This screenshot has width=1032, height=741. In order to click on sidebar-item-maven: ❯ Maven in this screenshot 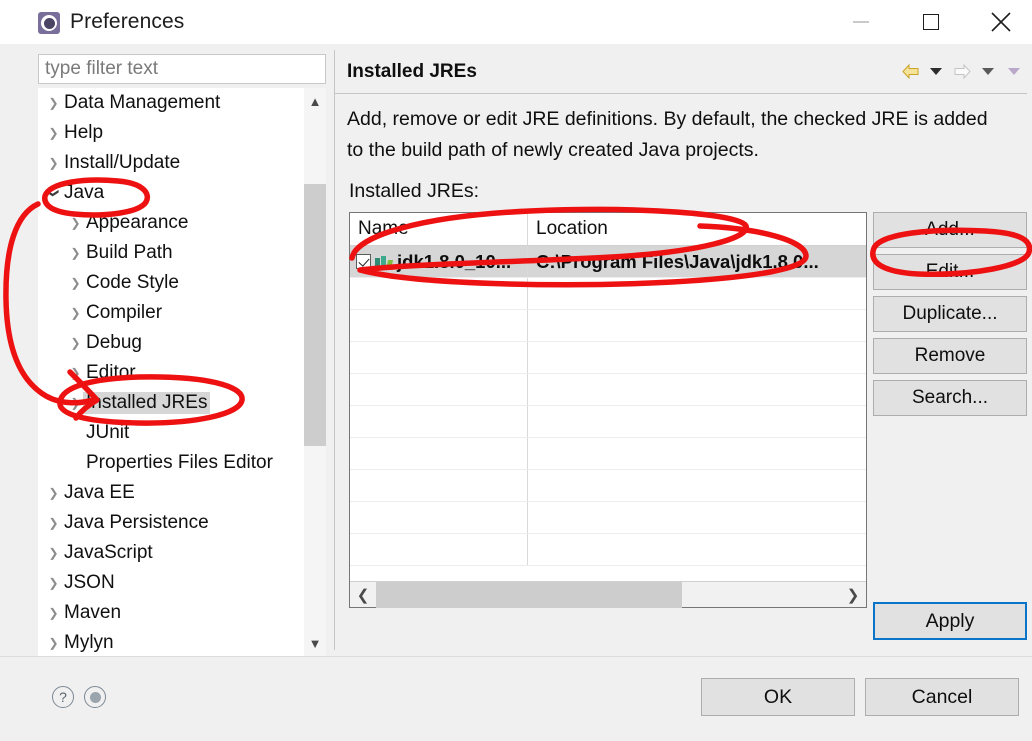, I will do `click(171, 613)`.